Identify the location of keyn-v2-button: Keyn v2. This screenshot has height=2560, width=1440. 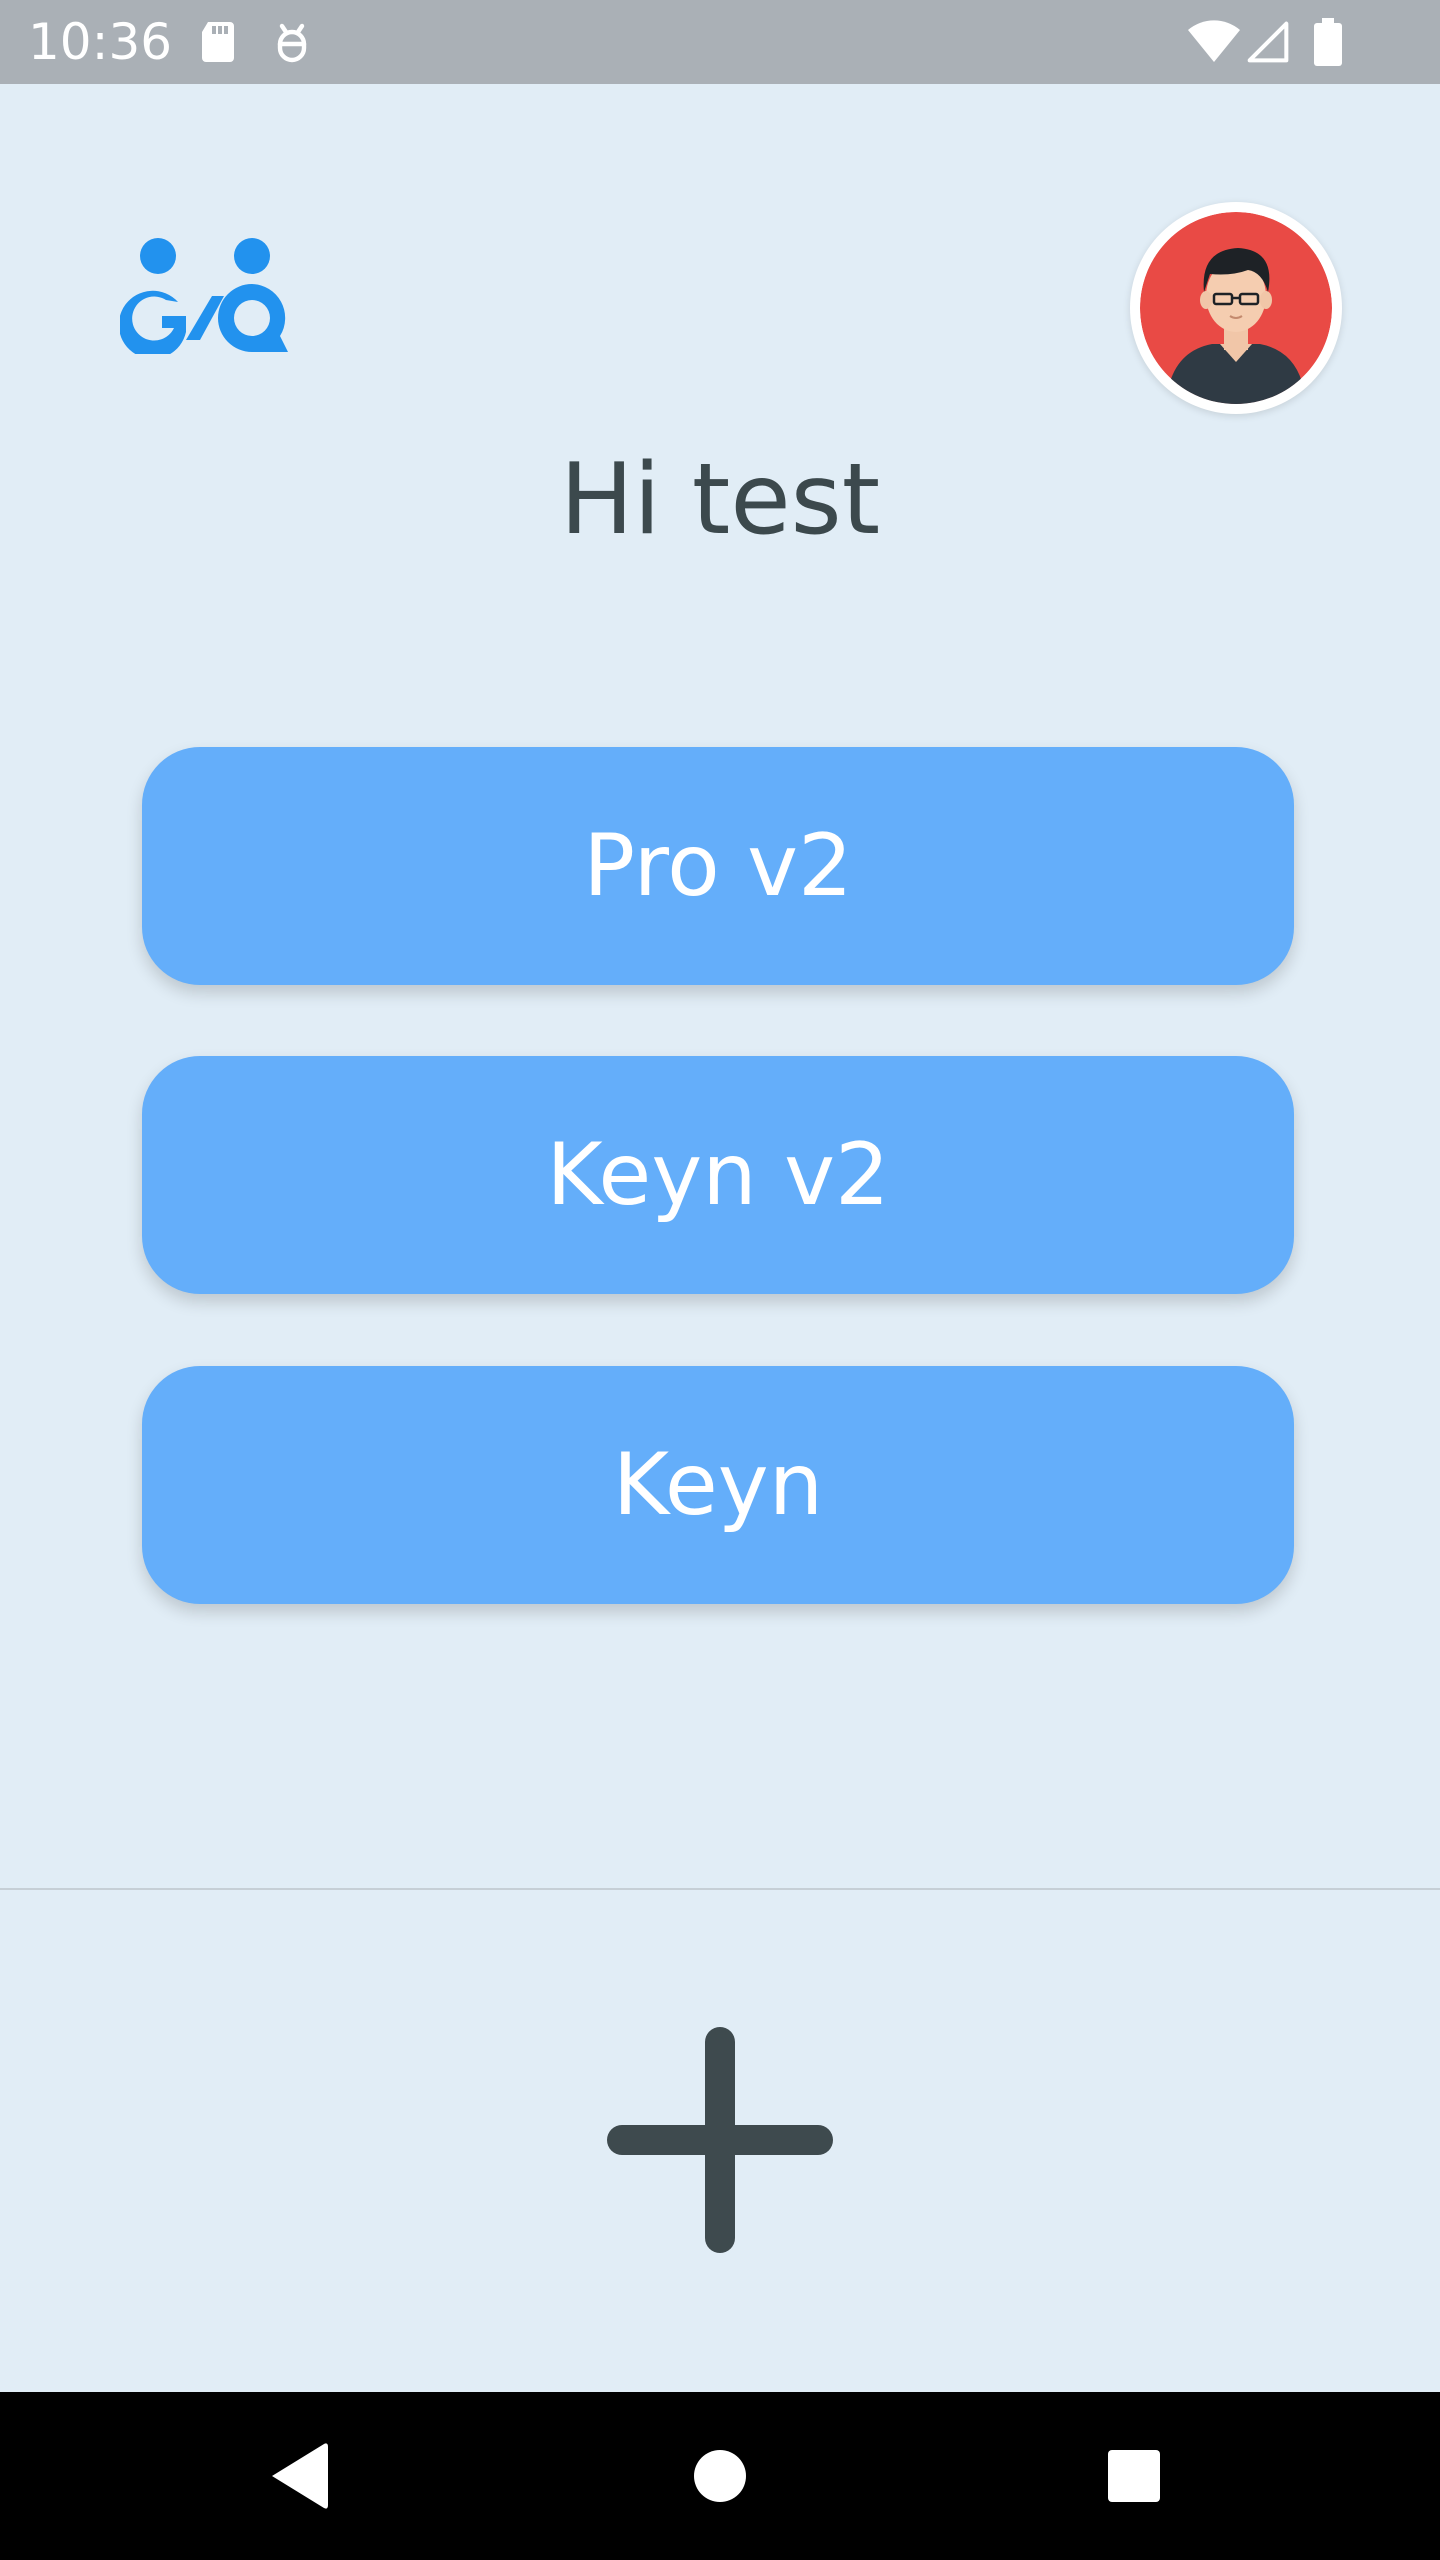
(718, 1175).